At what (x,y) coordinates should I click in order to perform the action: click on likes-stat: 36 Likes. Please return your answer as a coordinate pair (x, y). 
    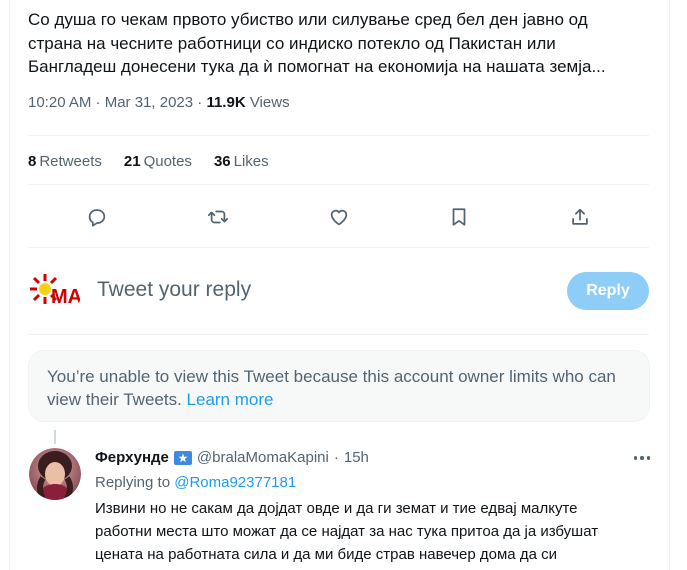
    Looking at the image, I should click on (241, 161).